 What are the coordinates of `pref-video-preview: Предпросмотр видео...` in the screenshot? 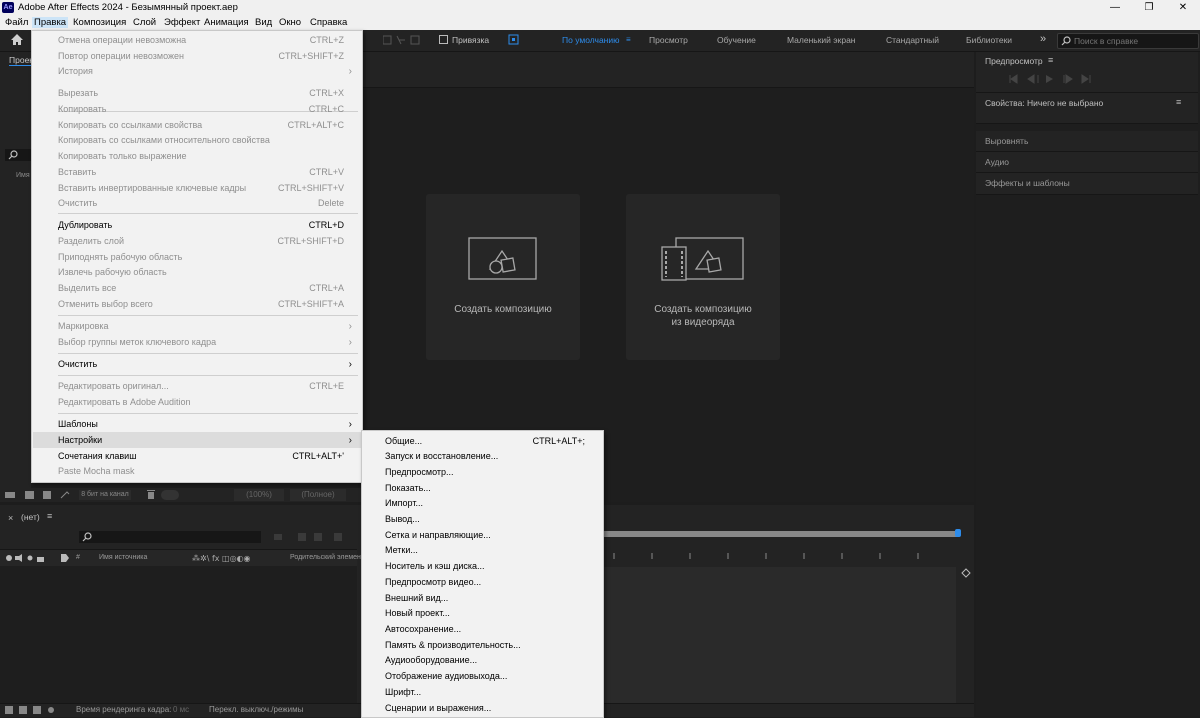 It's located at (433, 582).